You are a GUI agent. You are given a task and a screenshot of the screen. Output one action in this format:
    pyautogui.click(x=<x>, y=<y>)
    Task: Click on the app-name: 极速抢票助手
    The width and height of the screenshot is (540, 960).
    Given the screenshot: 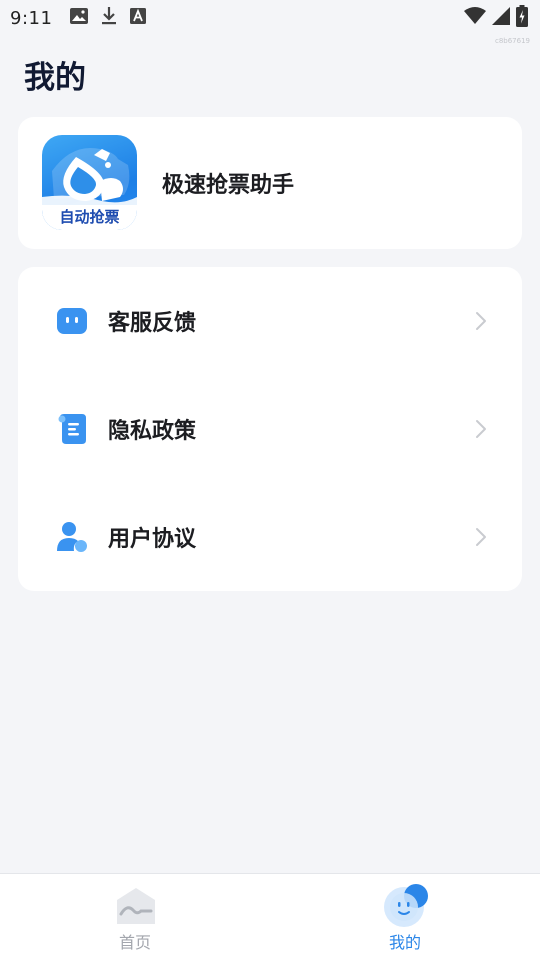 What is the action you would take?
    pyautogui.click(x=228, y=185)
    